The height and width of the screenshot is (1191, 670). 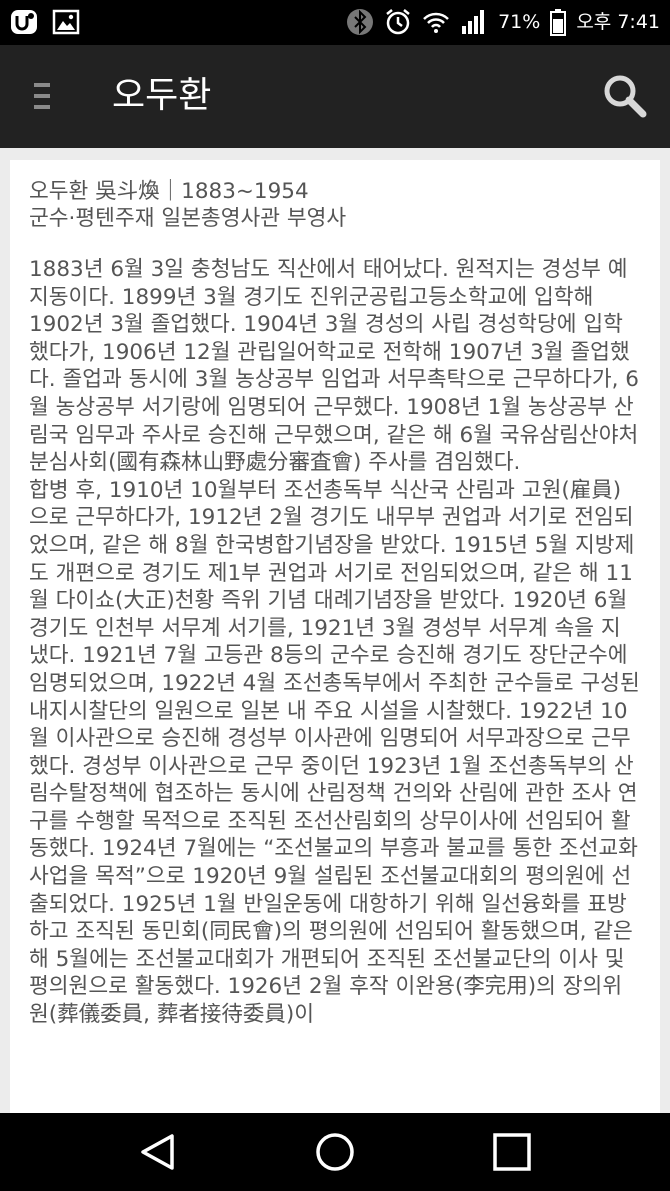 I want to click on search-icon, so click(x=625, y=96).